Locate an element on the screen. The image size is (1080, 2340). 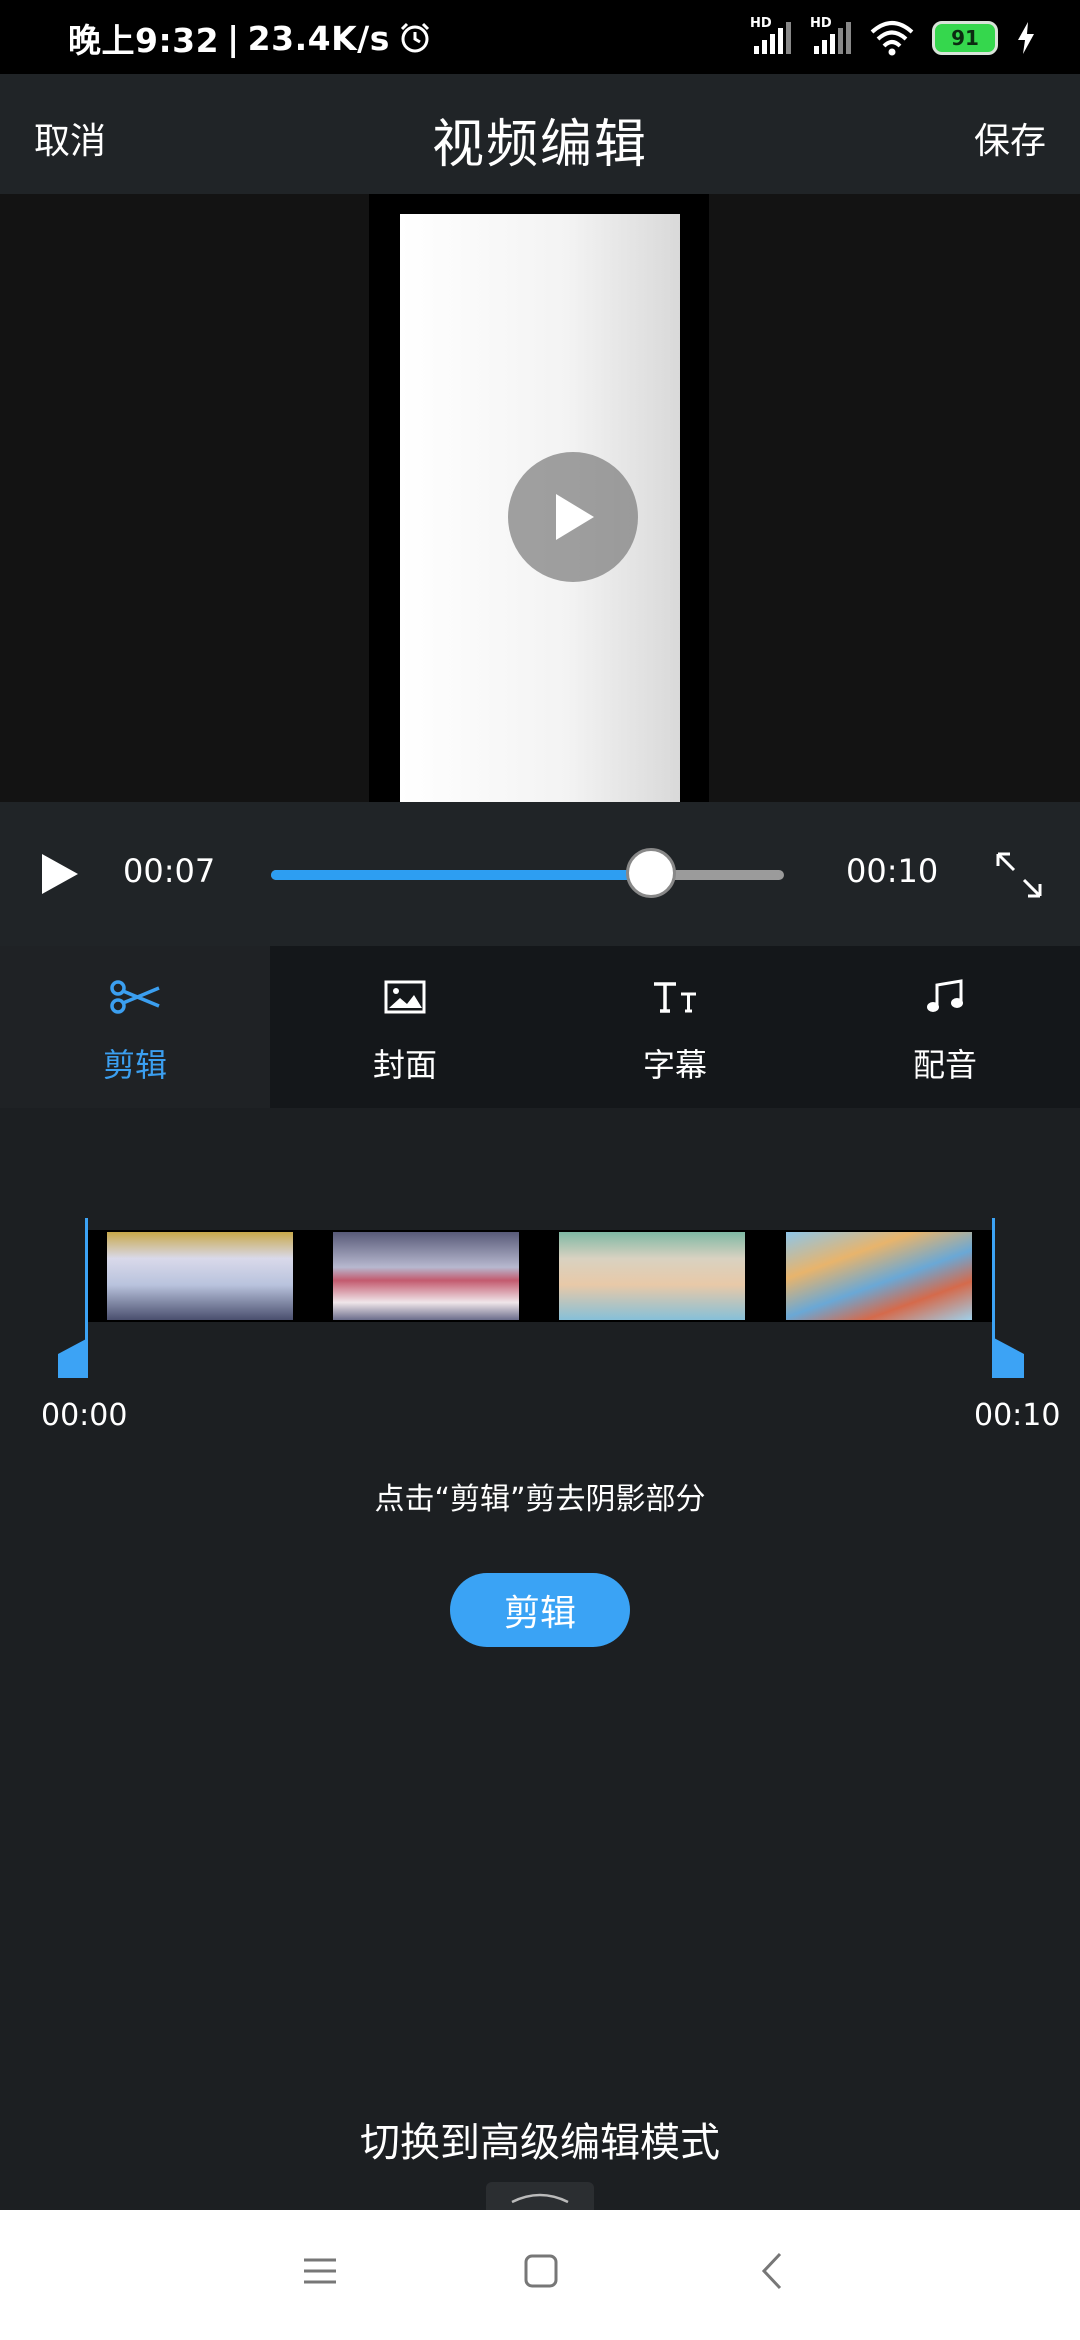
video-content is located at coordinates (540, 508).